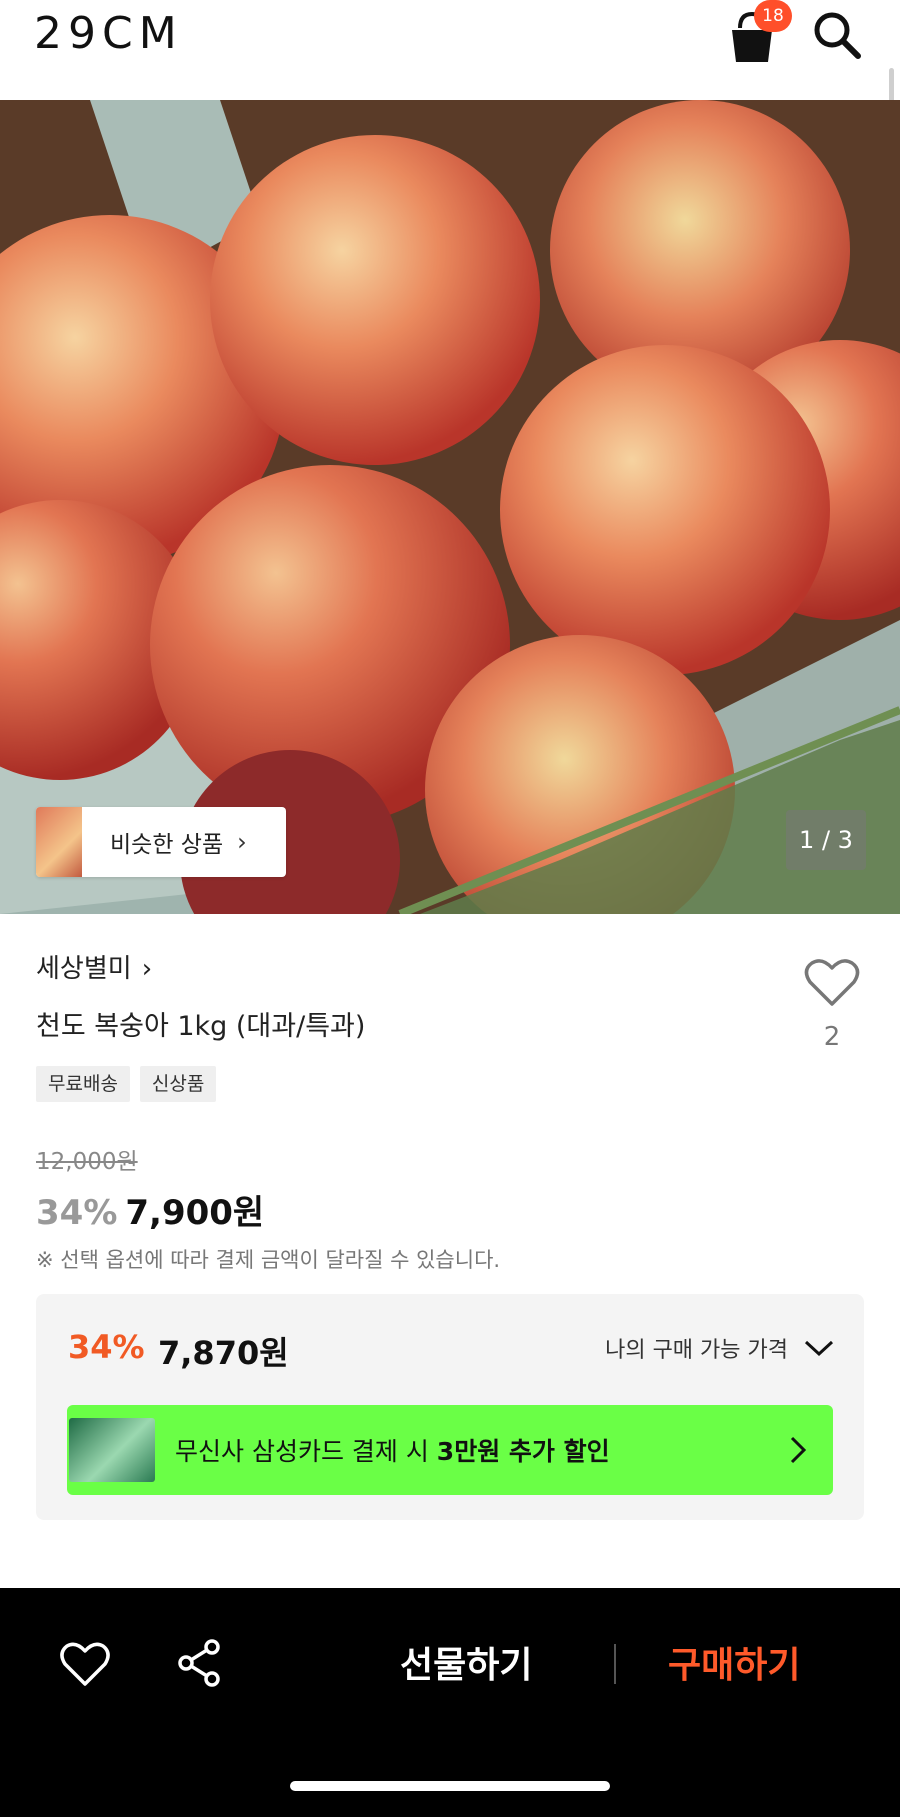  What do you see at coordinates (268, 1260) in the screenshot?
I see `price-notice: ※ 선택 옵션에 따라 결제 금액이 달라질 수 있습니다.` at bounding box center [268, 1260].